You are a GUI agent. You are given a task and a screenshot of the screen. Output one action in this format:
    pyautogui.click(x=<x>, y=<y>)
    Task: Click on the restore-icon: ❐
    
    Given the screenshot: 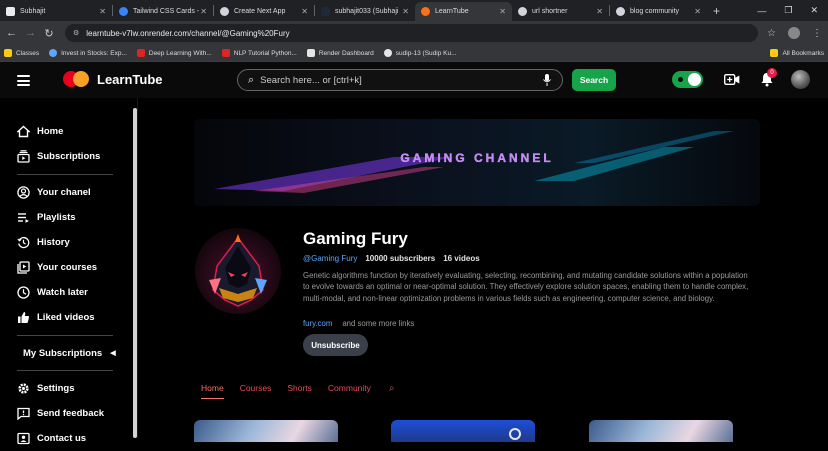 What is the action you would take?
    pyautogui.click(x=788, y=10)
    